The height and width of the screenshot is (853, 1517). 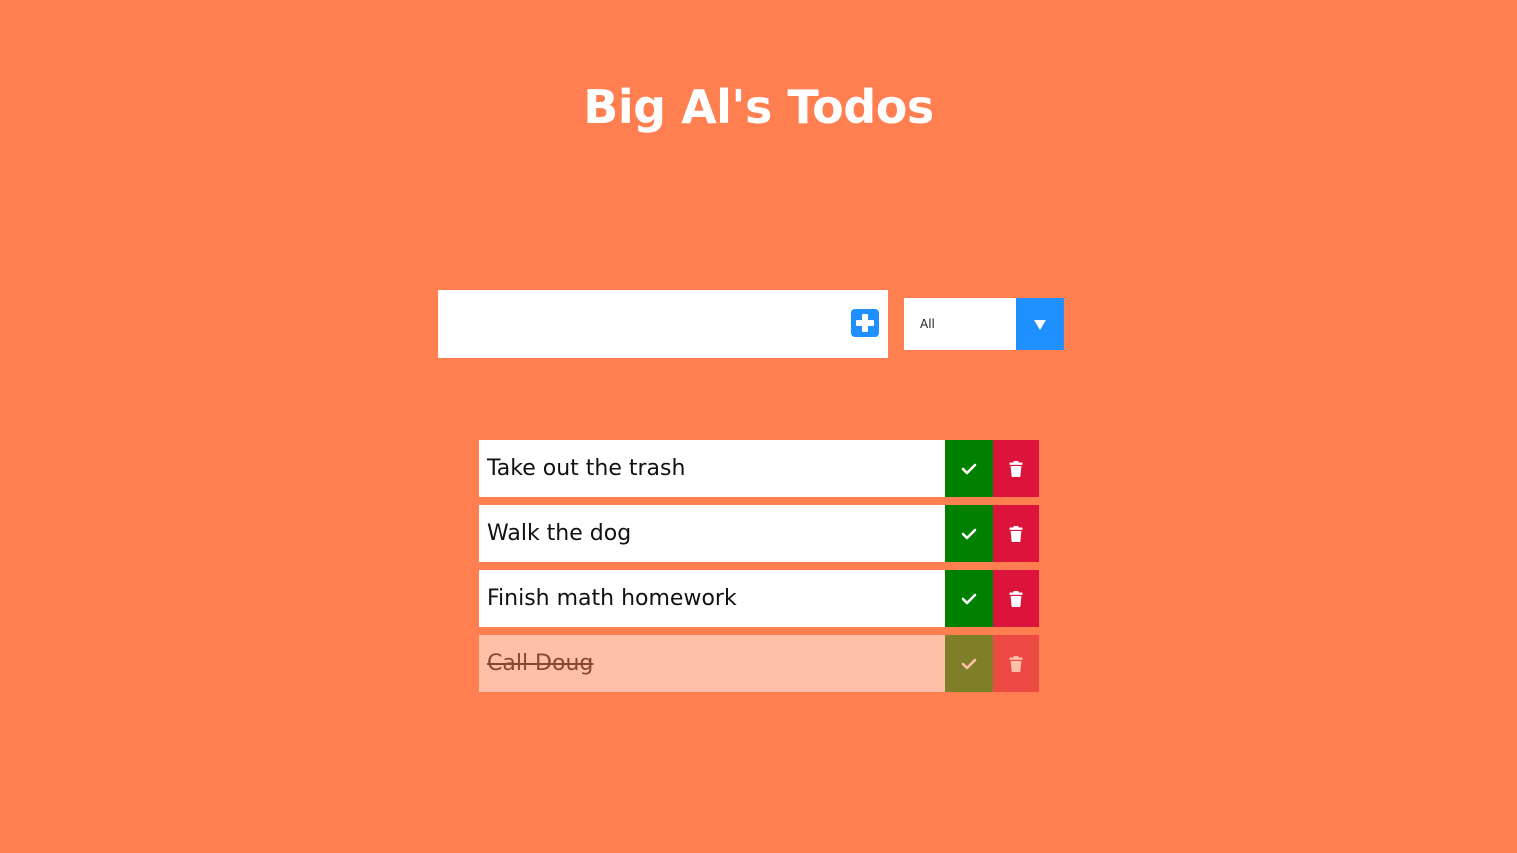 I want to click on caret-down-icon, so click(x=1040, y=325).